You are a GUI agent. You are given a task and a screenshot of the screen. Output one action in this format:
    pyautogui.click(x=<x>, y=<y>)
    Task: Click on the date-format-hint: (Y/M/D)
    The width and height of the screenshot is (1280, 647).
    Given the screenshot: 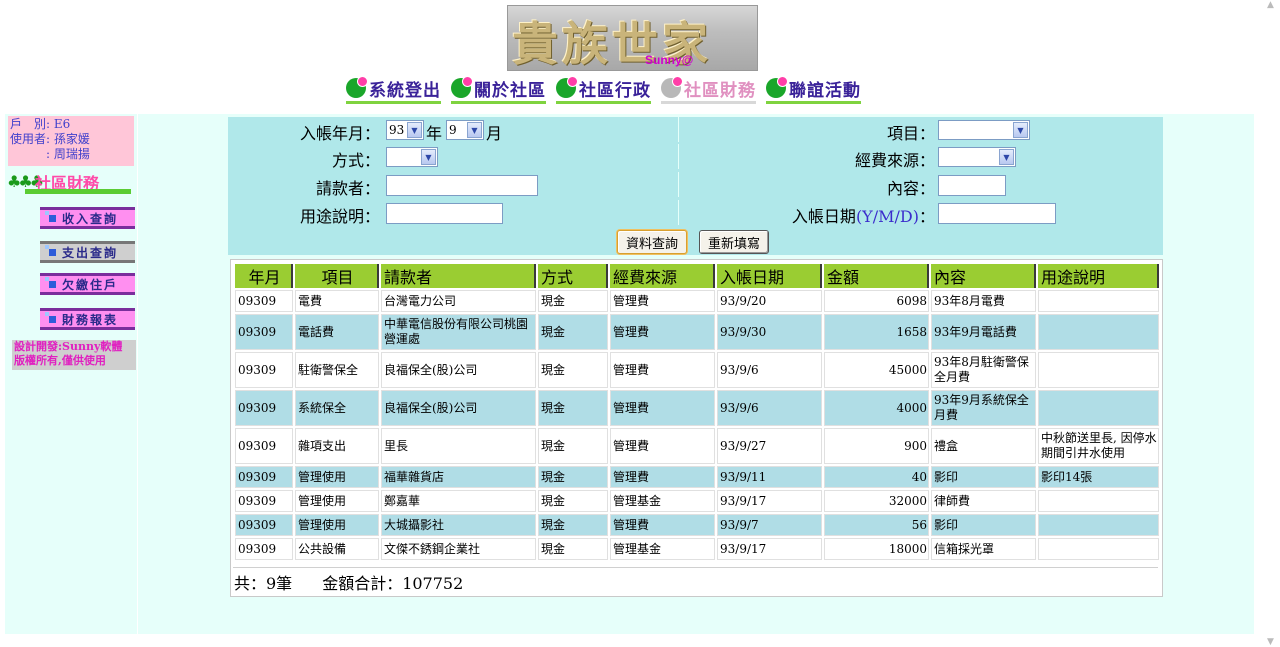 What is the action you would take?
    pyautogui.click(x=887, y=216)
    